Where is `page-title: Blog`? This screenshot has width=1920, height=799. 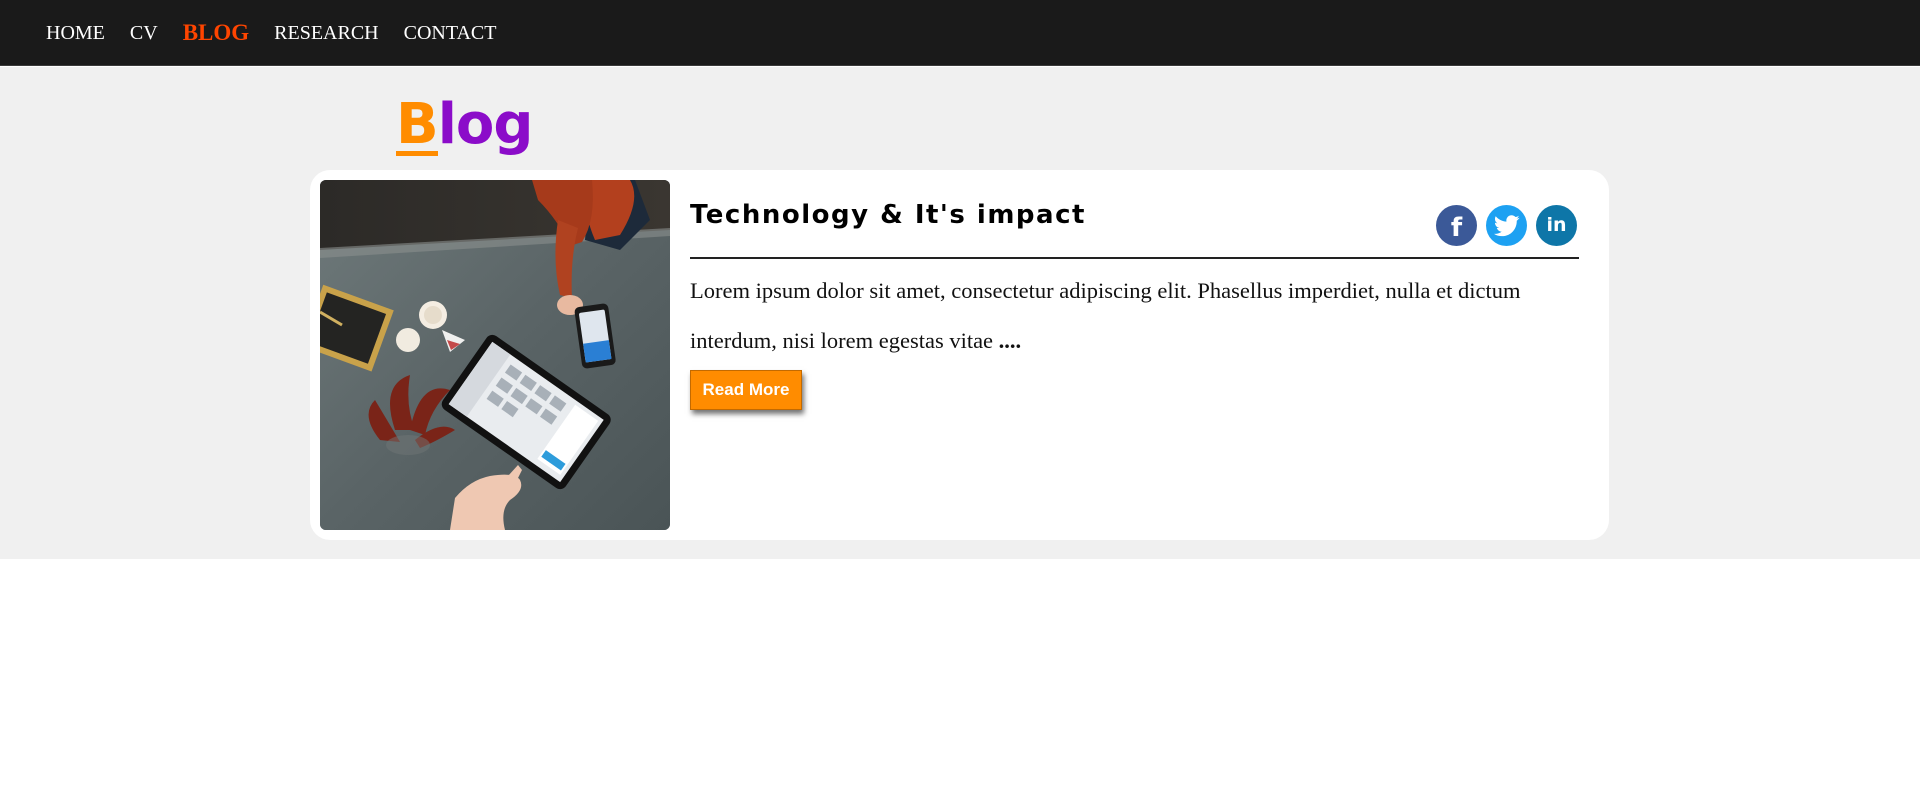 page-title: Blog is located at coordinates (464, 124).